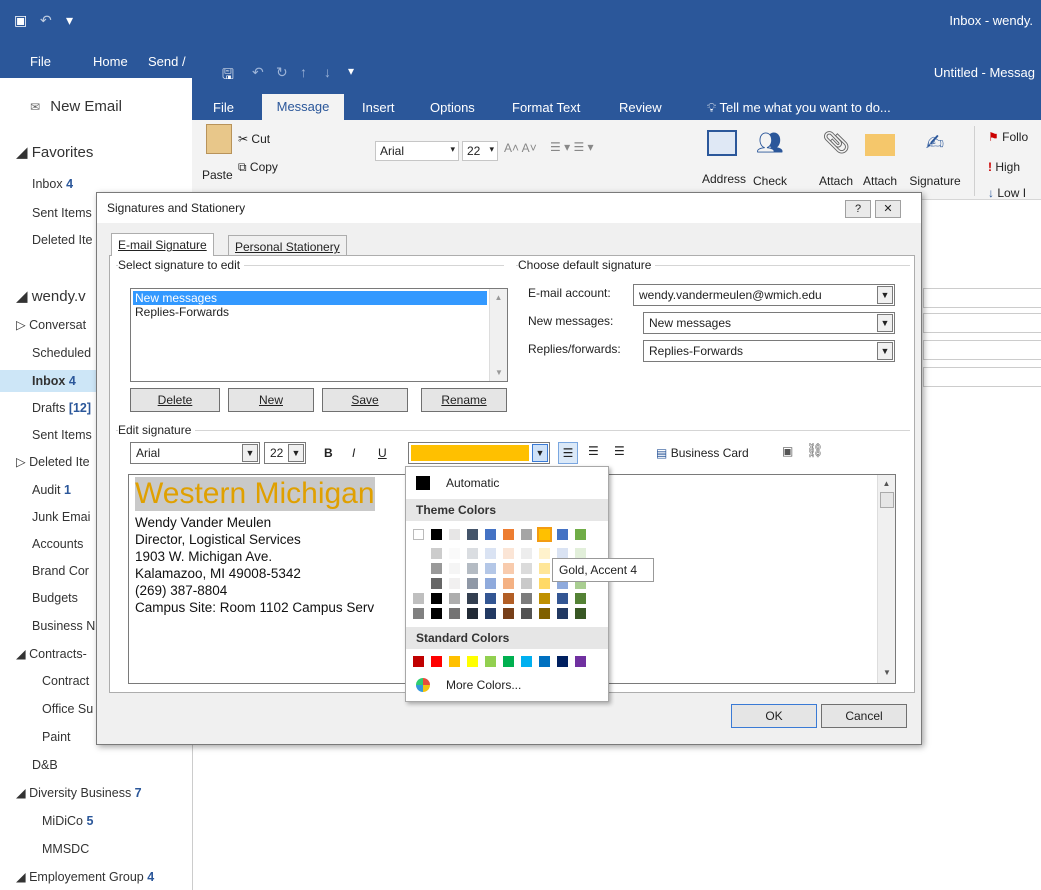 The height and width of the screenshot is (890, 1041). I want to click on attach-file-button: 📎︎ Attach, so click(836, 159).